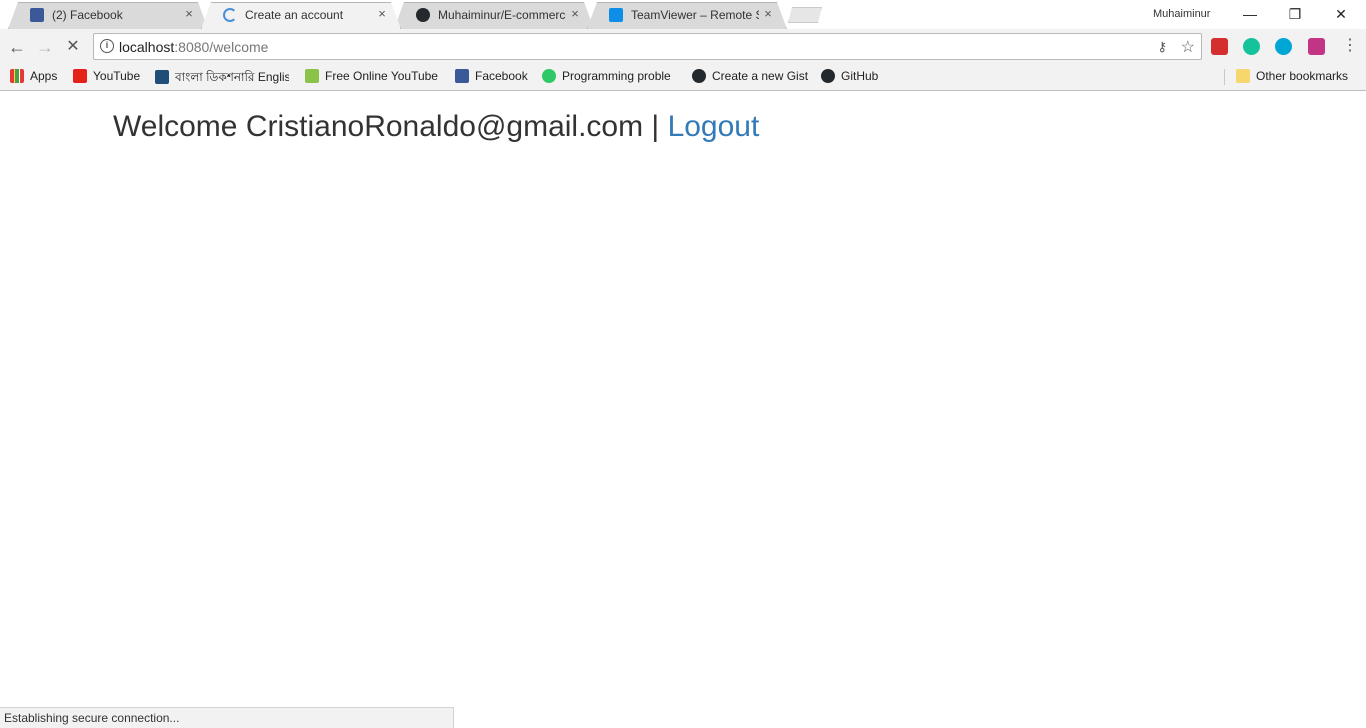 The width and height of the screenshot is (1366, 728). What do you see at coordinates (107, 46) in the screenshot?
I see `info-icon: i` at bounding box center [107, 46].